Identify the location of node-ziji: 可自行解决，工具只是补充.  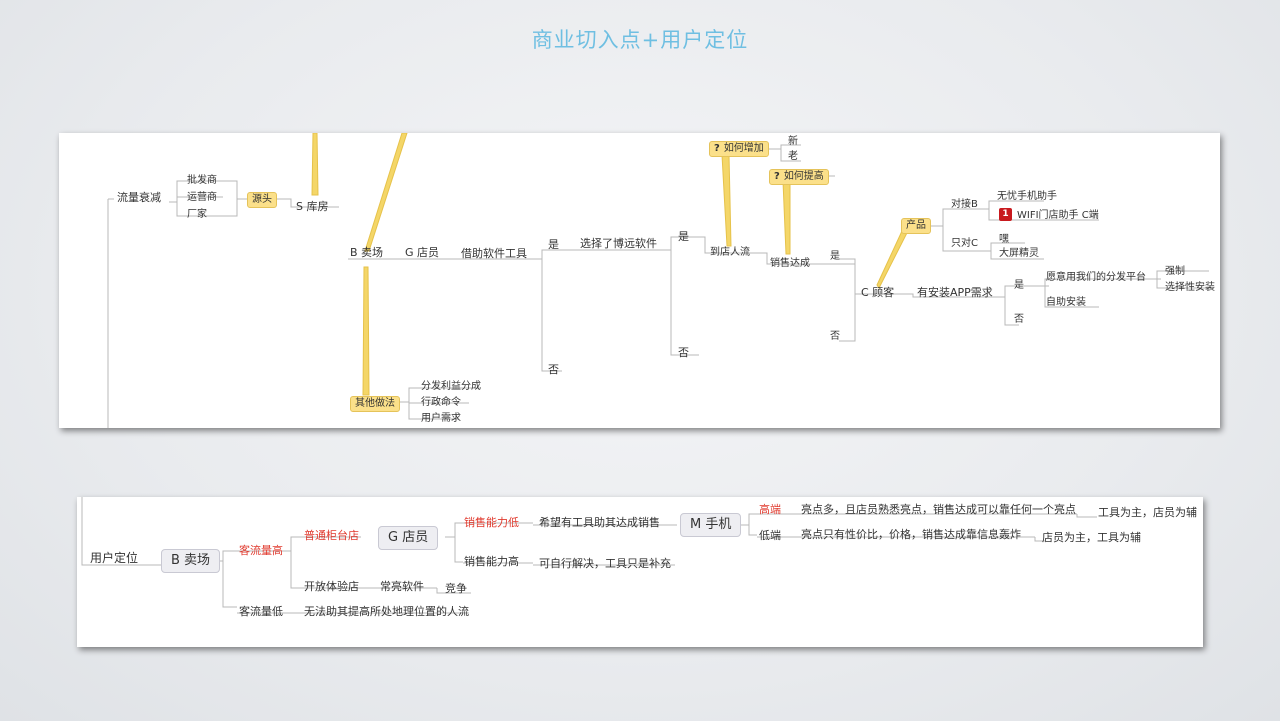
(605, 563).